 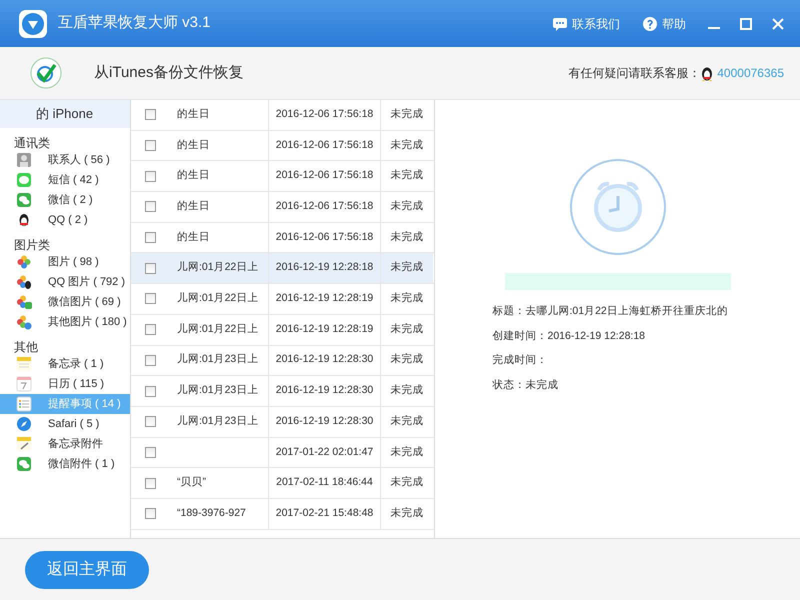 What do you see at coordinates (169, 72) in the screenshot?
I see `page-title: 从iTunes备份文件恢复` at bounding box center [169, 72].